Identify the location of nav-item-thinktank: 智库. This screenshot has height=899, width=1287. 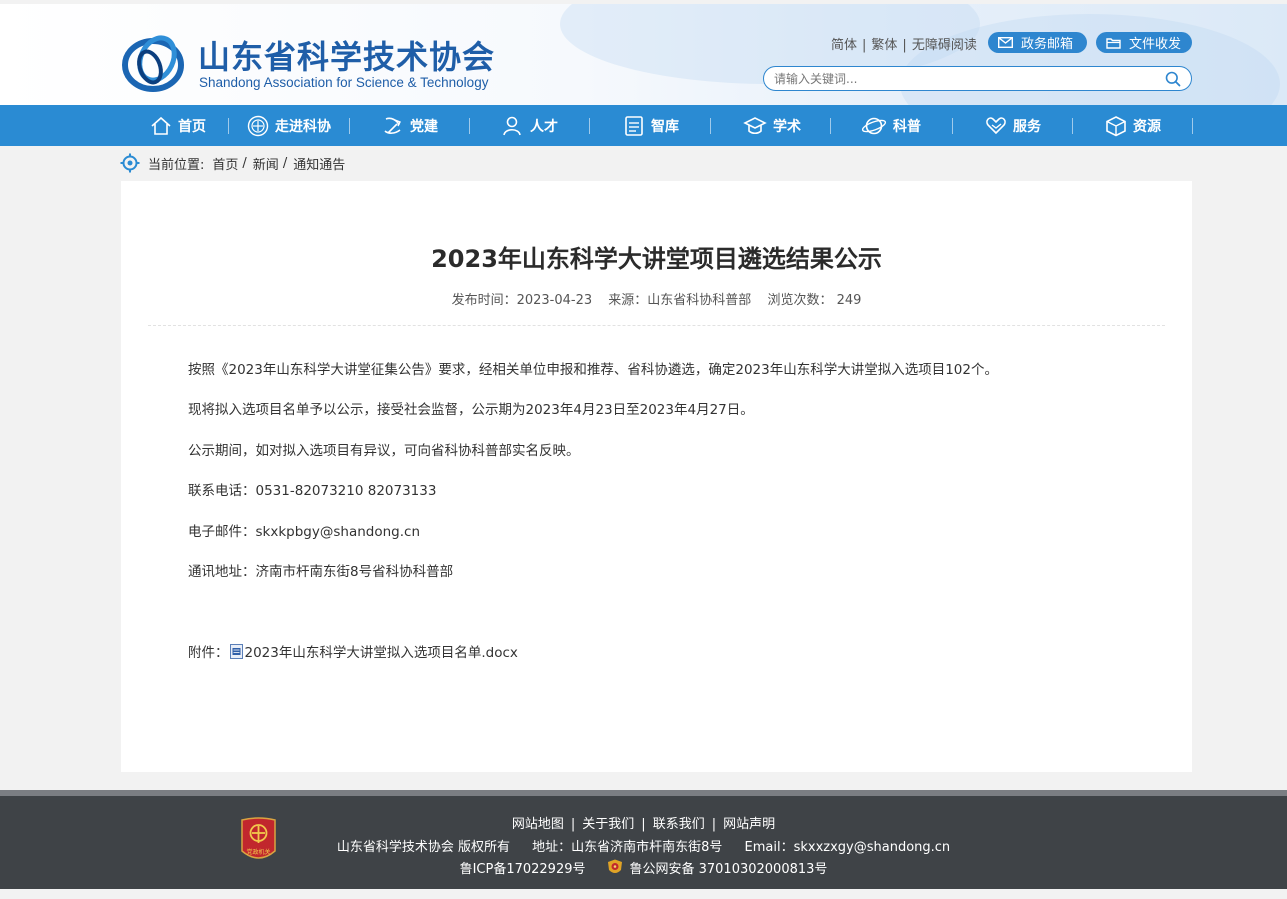
(651, 125).